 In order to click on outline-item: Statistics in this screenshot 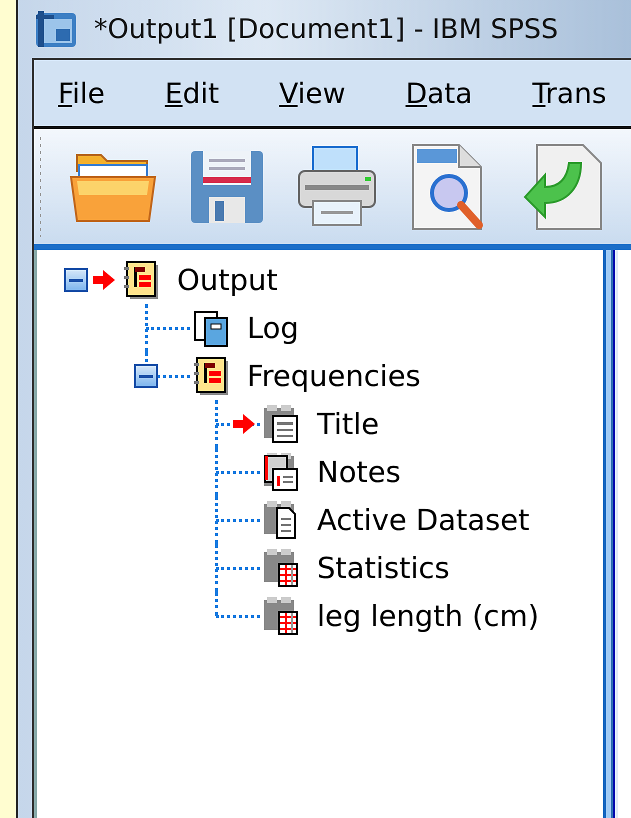, I will do `click(383, 568)`.